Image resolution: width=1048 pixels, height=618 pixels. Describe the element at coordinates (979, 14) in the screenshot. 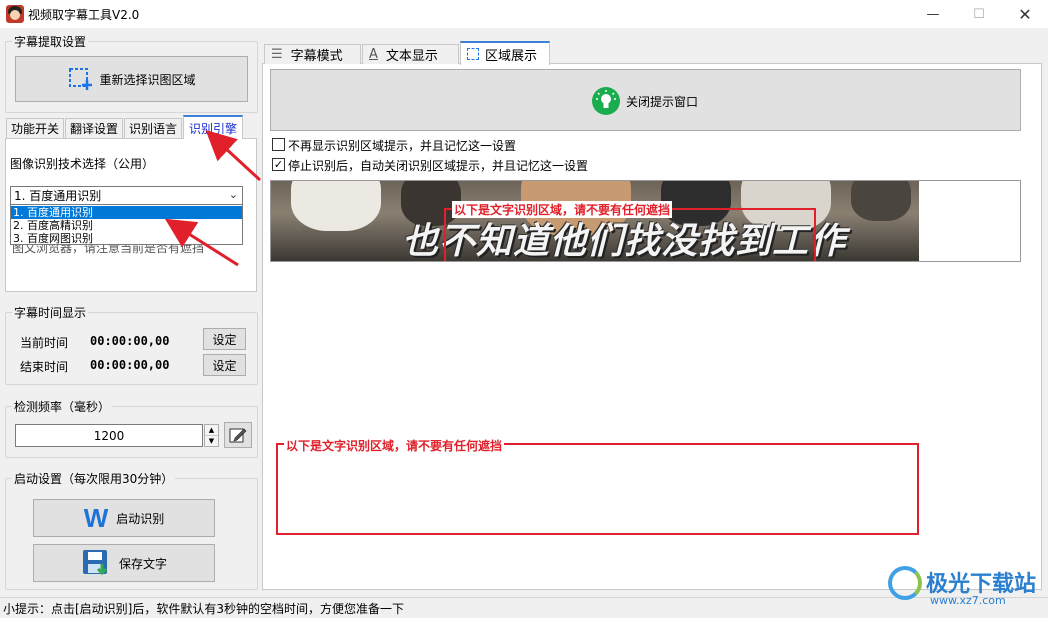

I see `maximize-button: ☐` at that location.